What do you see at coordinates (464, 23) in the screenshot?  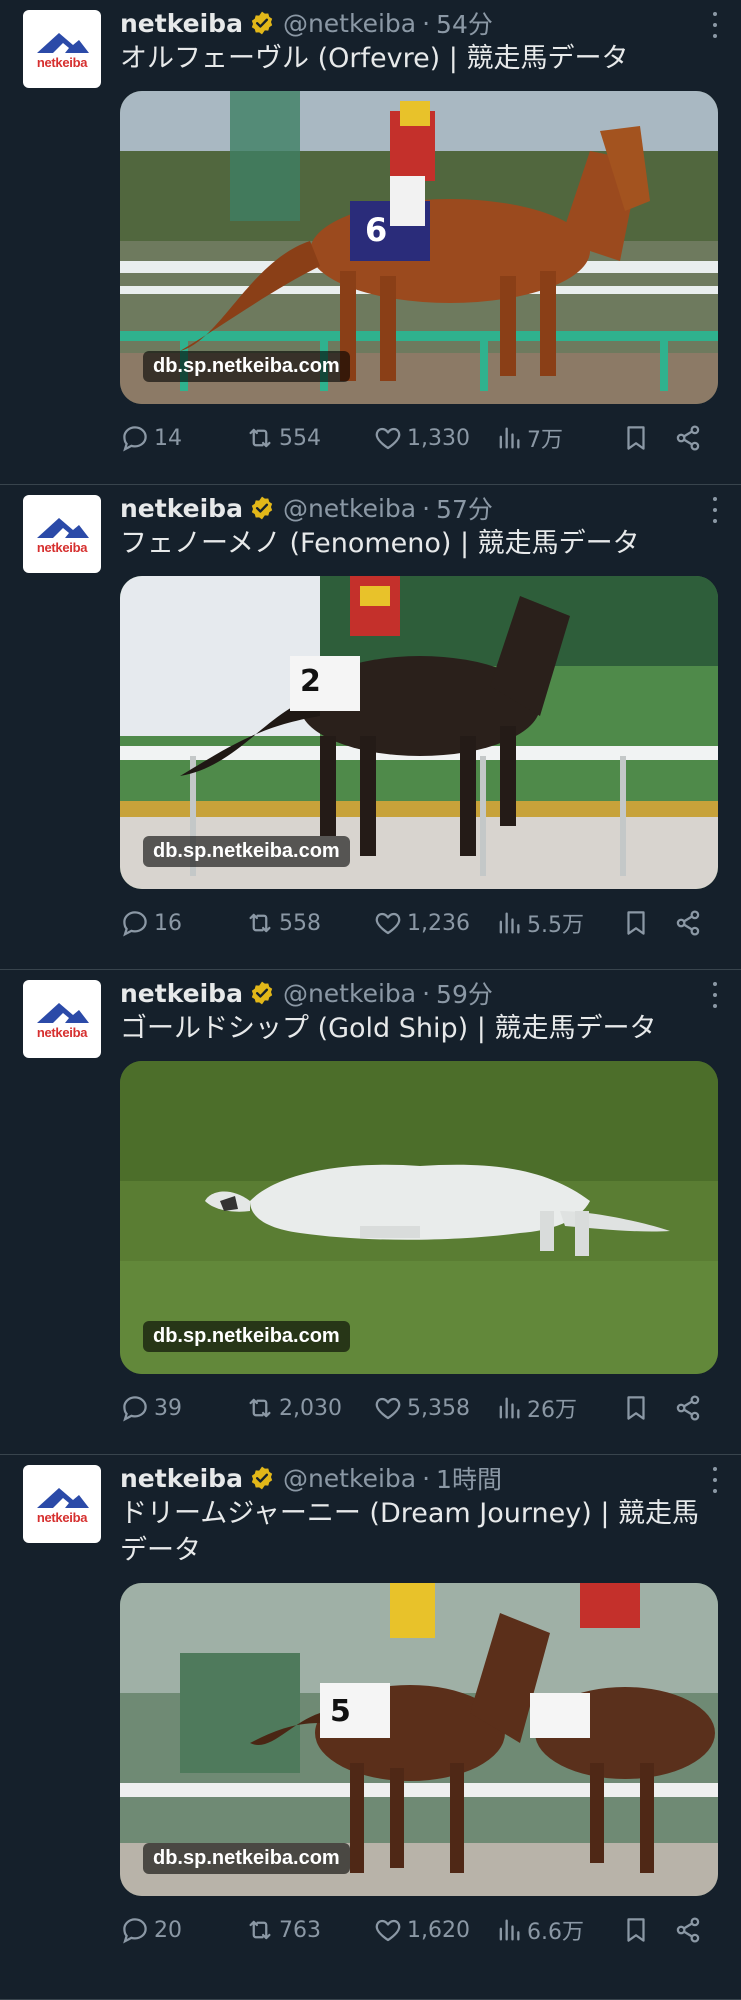 I see `tweet-time: 54分` at bounding box center [464, 23].